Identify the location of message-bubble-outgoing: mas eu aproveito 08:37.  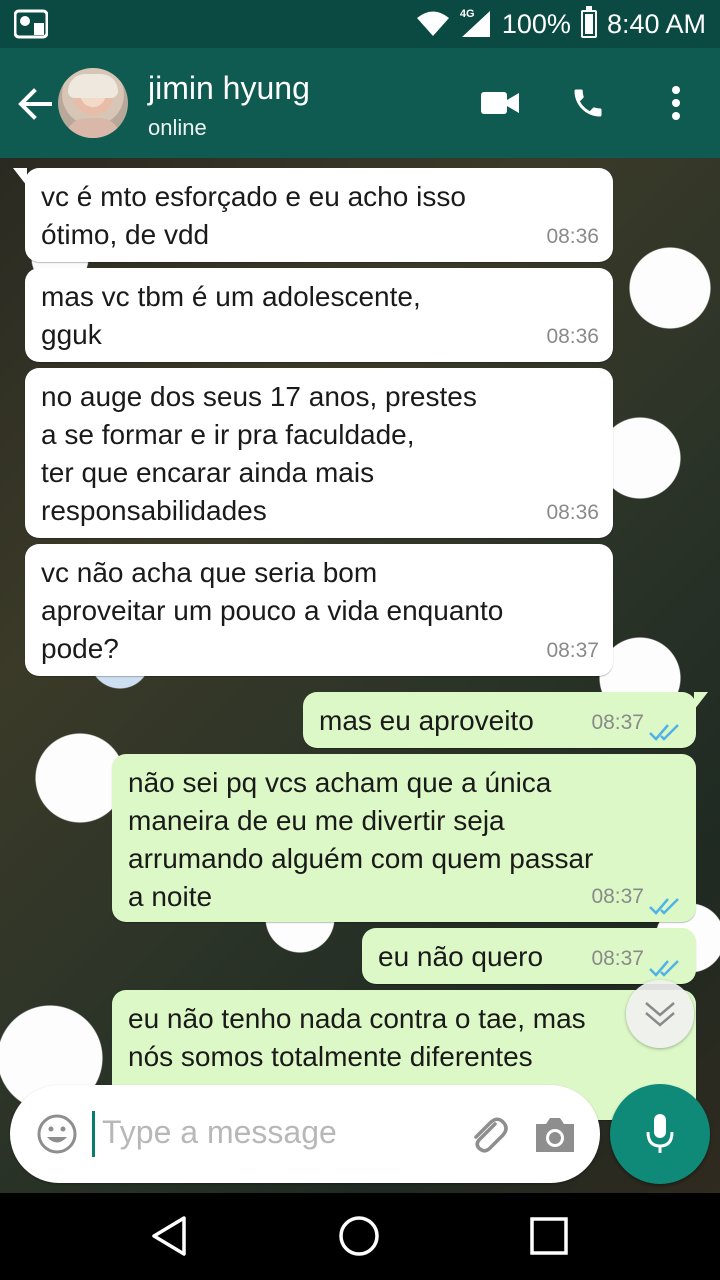
(505, 720).